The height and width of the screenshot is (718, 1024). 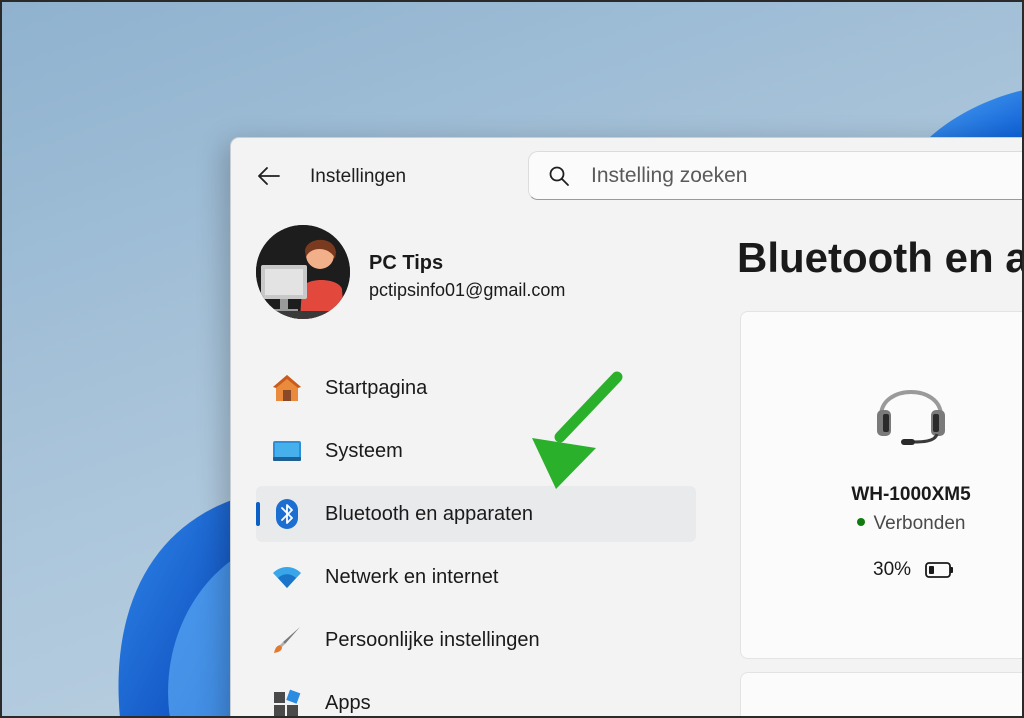 What do you see at coordinates (880, 257) in the screenshot?
I see `page-title: Bluetooth en a` at bounding box center [880, 257].